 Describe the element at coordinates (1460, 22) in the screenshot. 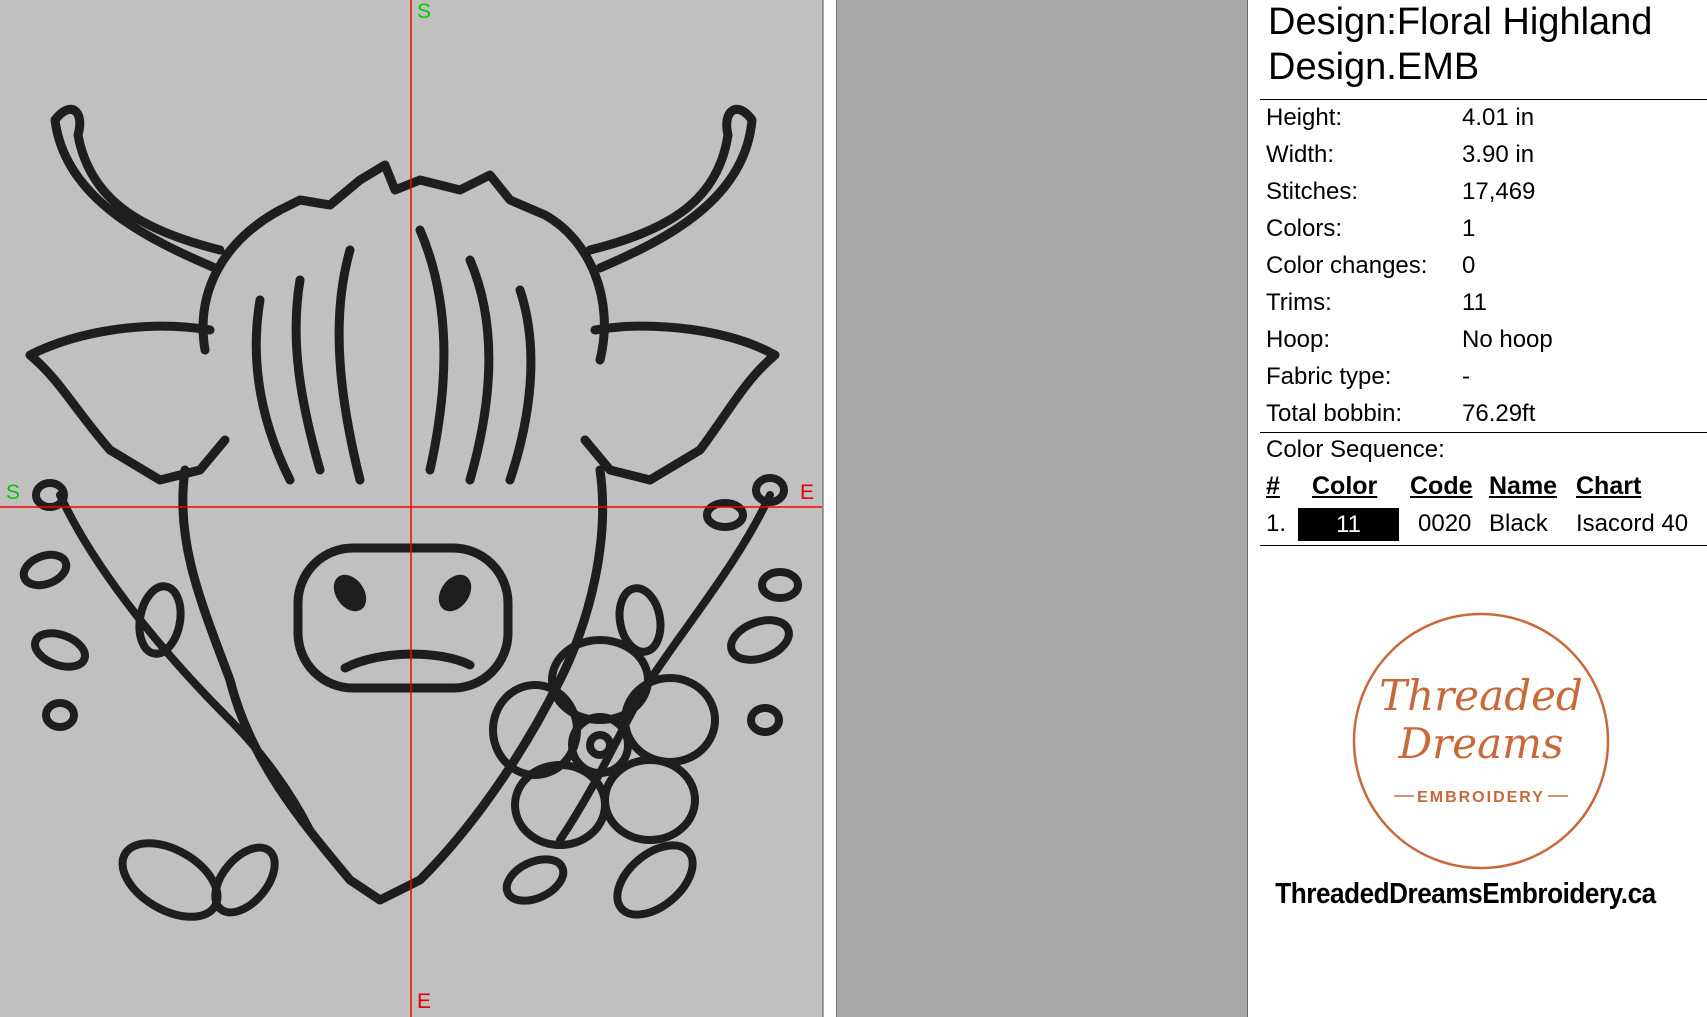

I see `design-title-line1: Design:Floral Highland` at that location.